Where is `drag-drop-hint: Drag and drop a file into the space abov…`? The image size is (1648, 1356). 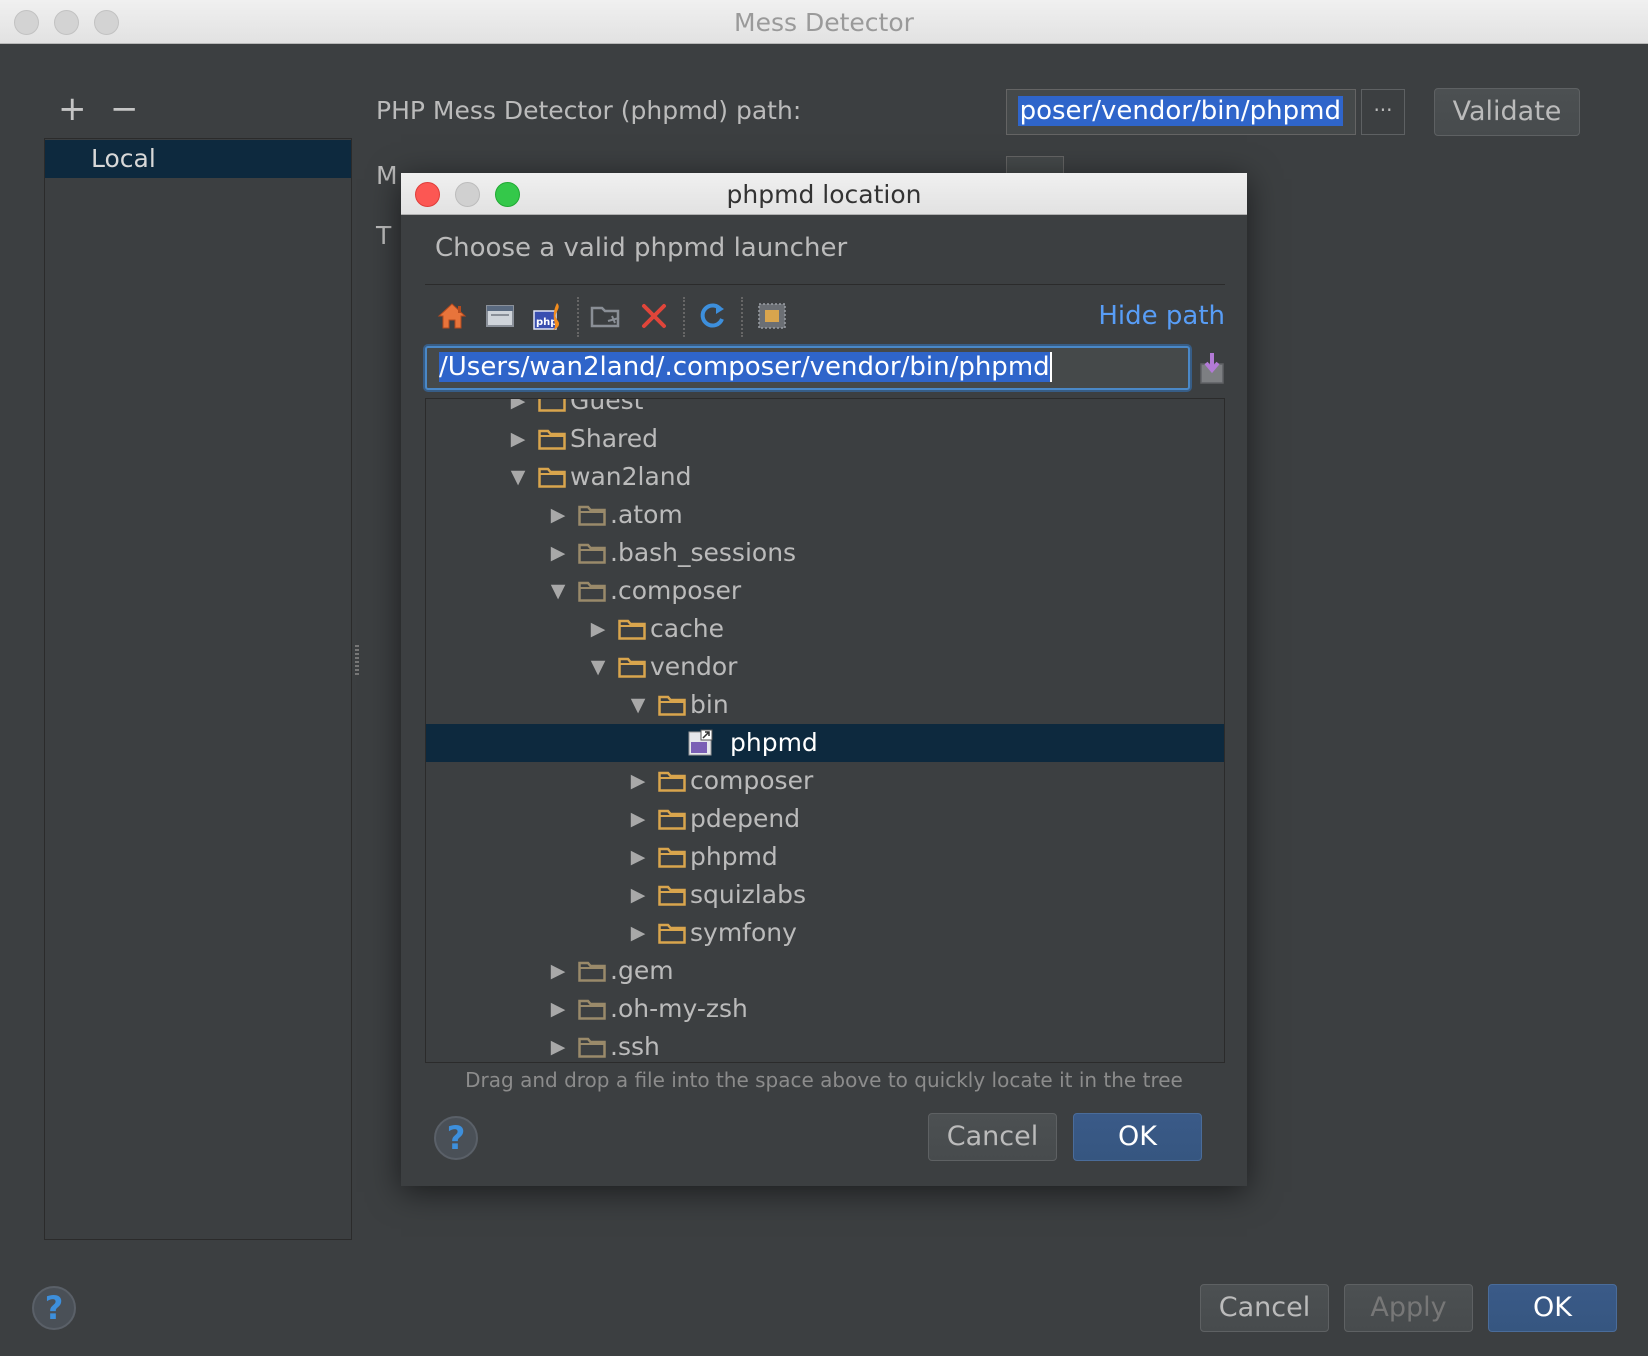
drag-drop-hint: Drag and drop a file into the space abov… is located at coordinates (824, 1080).